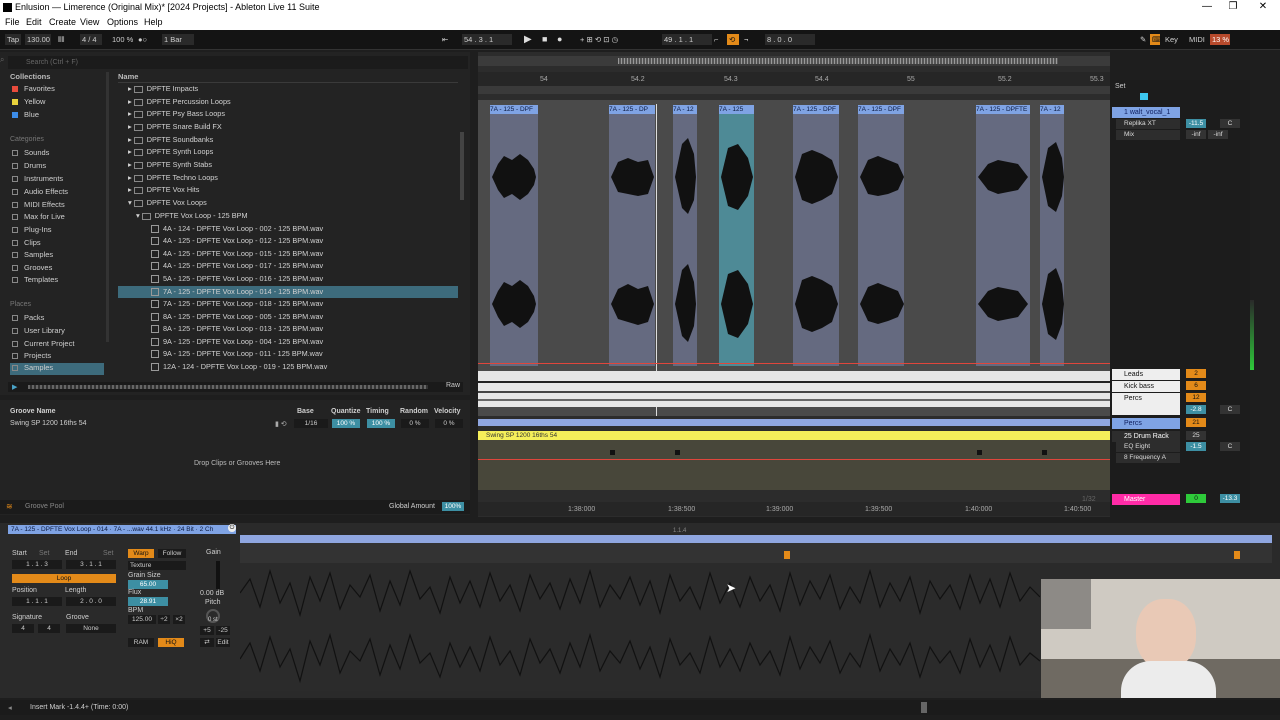 This screenshot has height=720, width=1280. Describe the element at coordinates (37, 564) in the screenshot. I see `start-field: 1 . 1 . 3` at that location.